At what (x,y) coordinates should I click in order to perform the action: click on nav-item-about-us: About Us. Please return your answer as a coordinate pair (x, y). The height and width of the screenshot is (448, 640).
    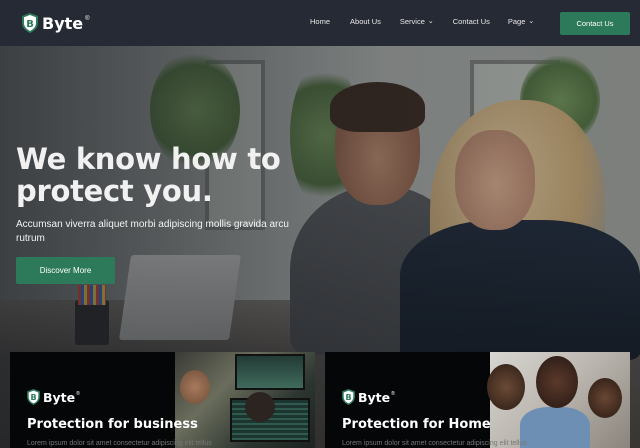
    Looking at the image, I should click on (365, 21).